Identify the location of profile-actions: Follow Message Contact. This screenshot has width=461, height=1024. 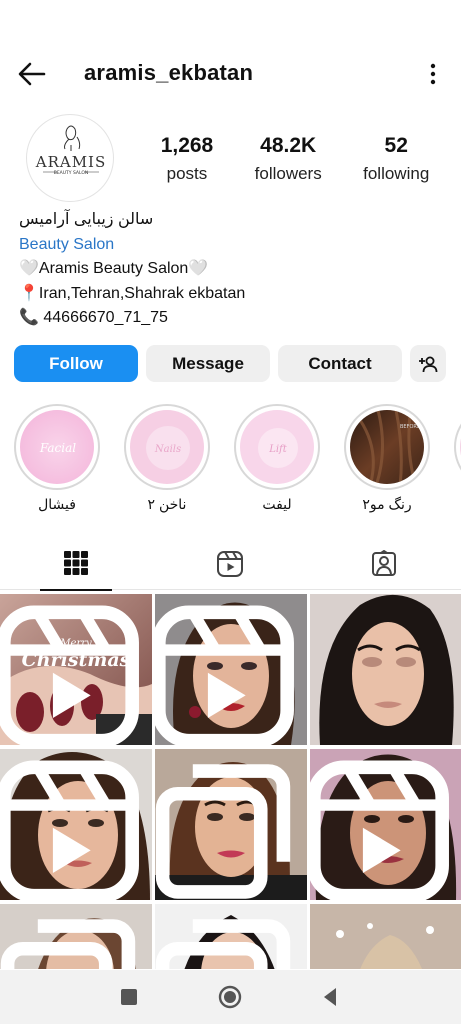
(230, 363).